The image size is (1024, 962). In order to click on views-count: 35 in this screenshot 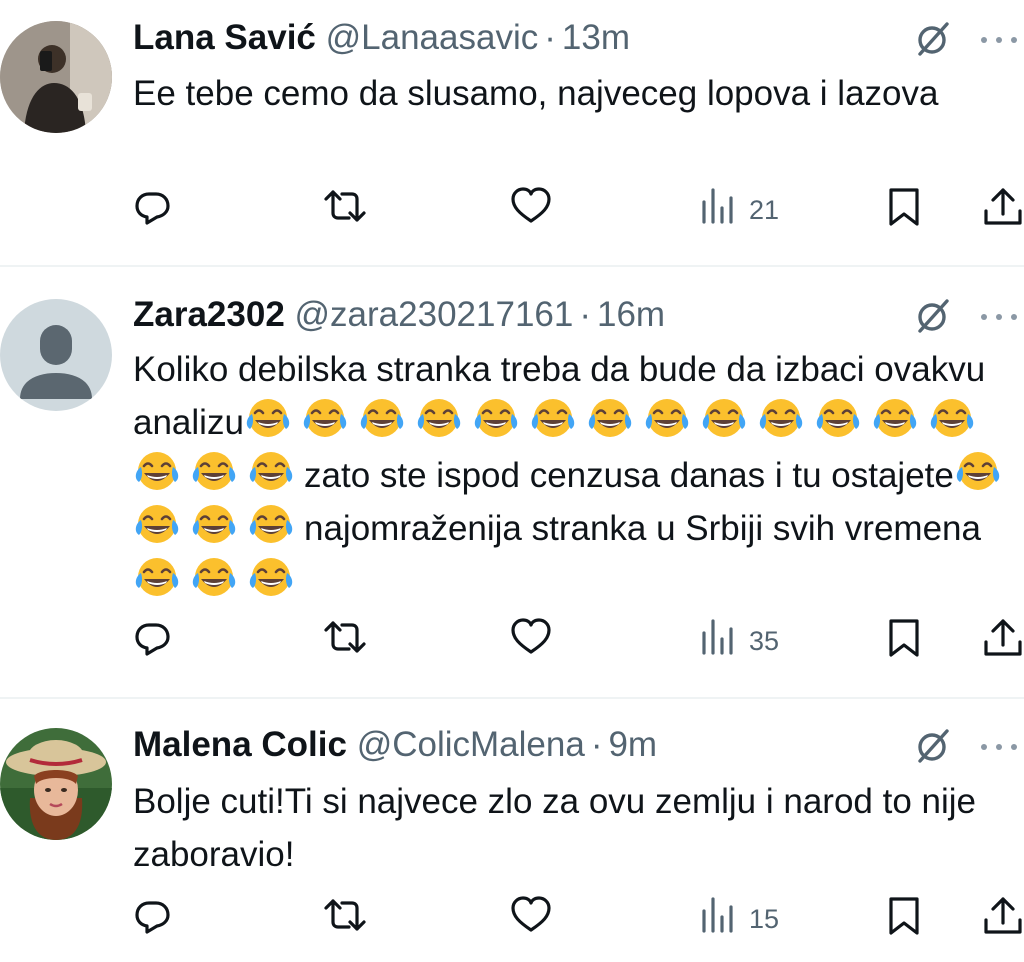, I will do `click(764, 641)`.